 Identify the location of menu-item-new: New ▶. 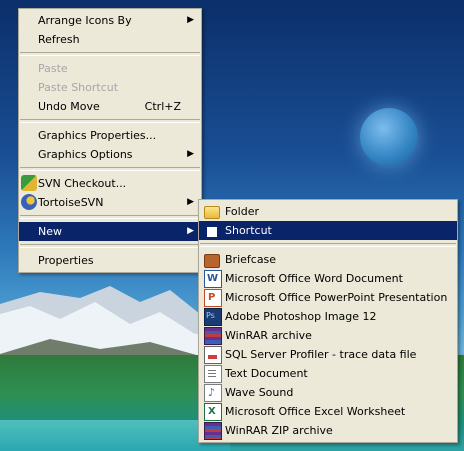
(110, 231).